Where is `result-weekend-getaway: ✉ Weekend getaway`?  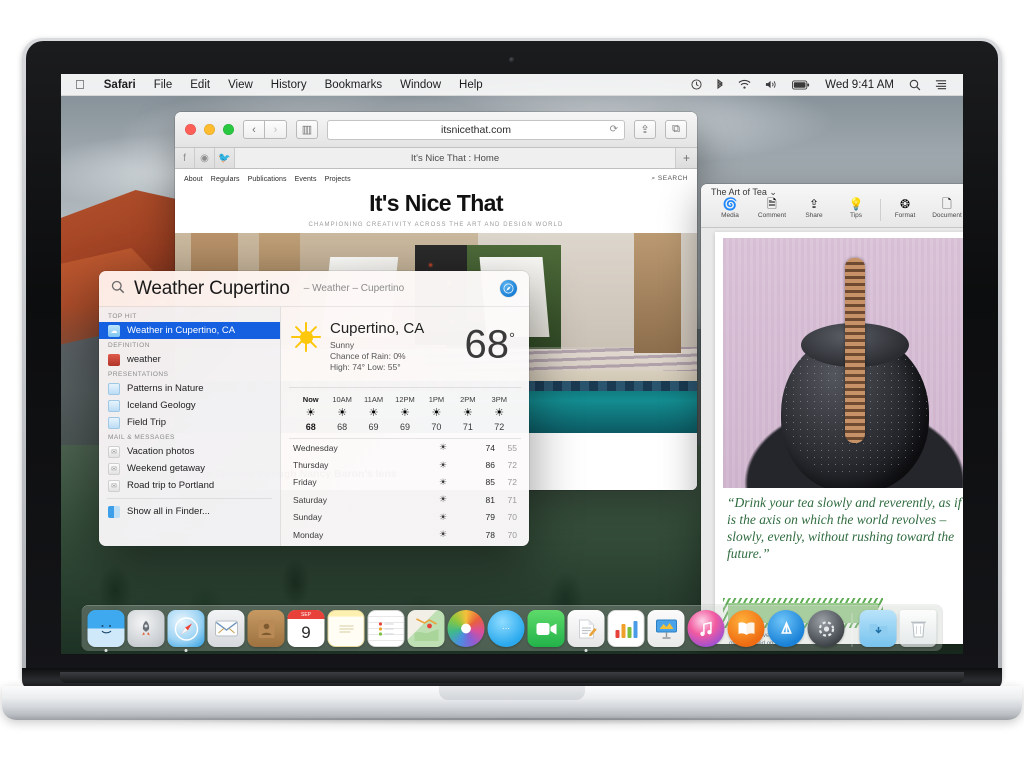
result-weekend-getaway: ✉ Weekend getaway is located at coordinates (189, 468).